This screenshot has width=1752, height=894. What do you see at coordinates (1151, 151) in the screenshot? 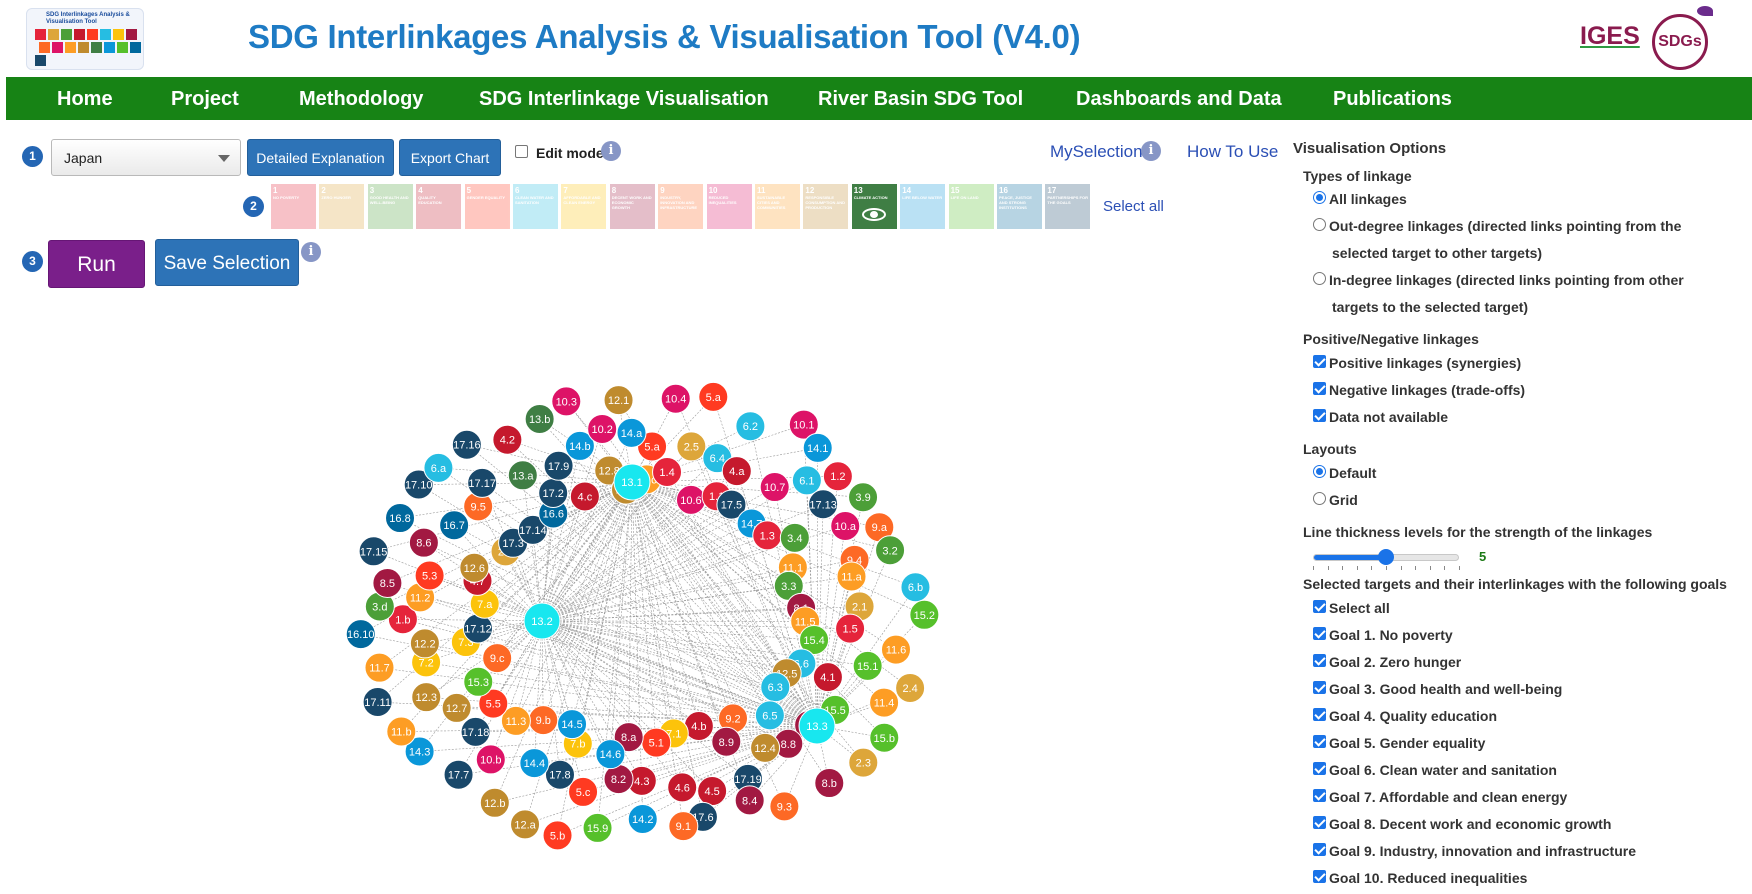
I see `myselection-info-icon: i` at bounding box center [1151, 151].